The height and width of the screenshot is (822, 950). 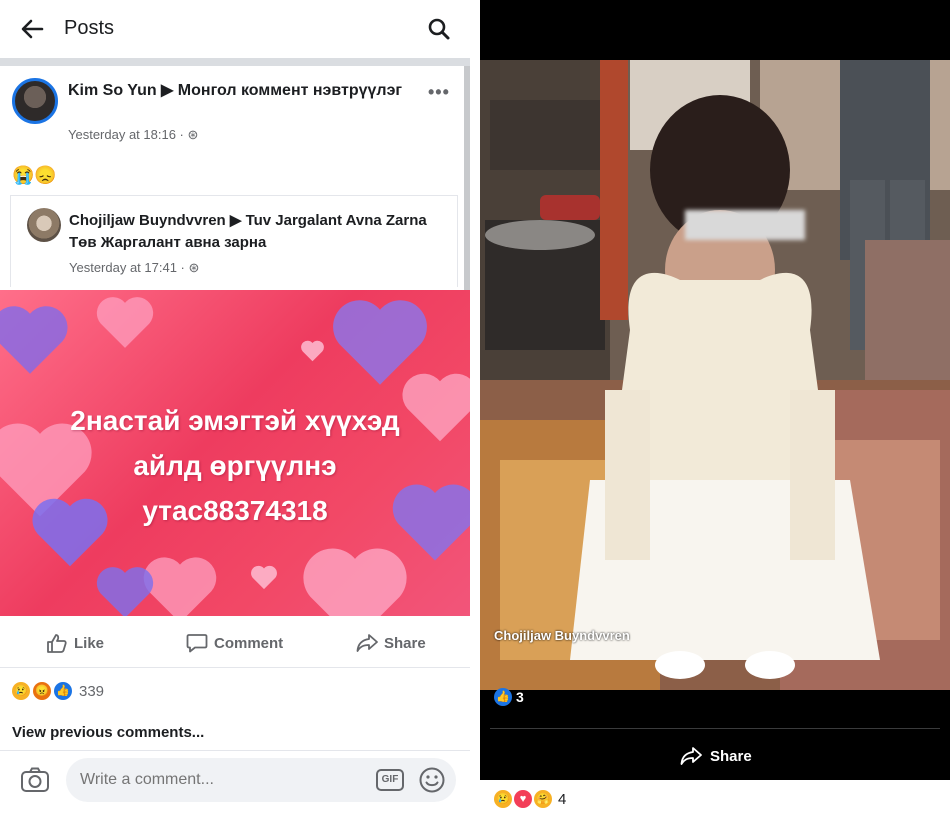 What do you see at coordinates (562, 799) in the screenshot?
I see `reaction-count: 4` at bounding box center [562, 799].